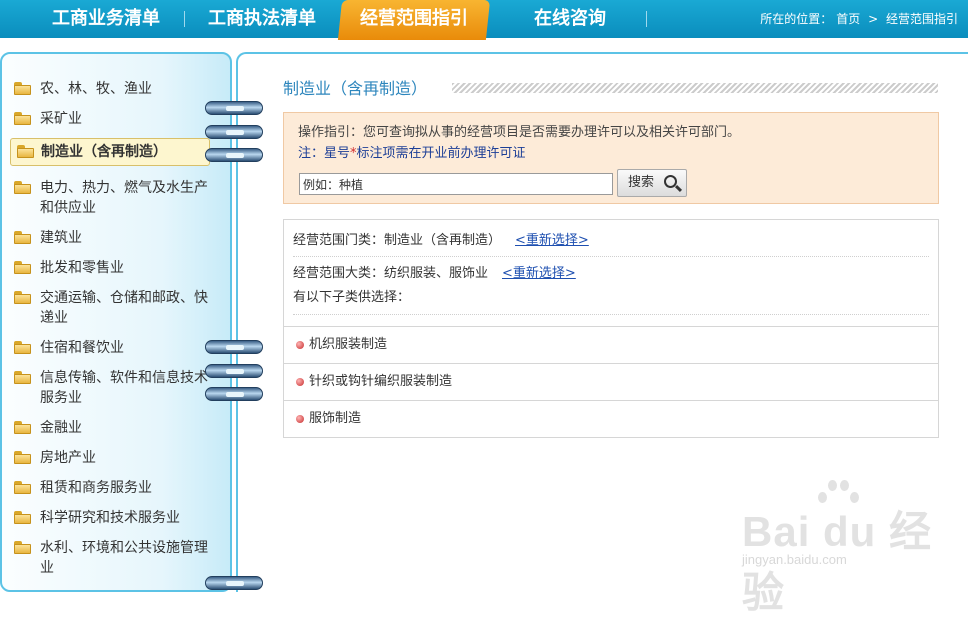  Describe the element at coordinates (114, 428) in the screenshot. I see `sidebar-item-finance: 金融业` at that location.